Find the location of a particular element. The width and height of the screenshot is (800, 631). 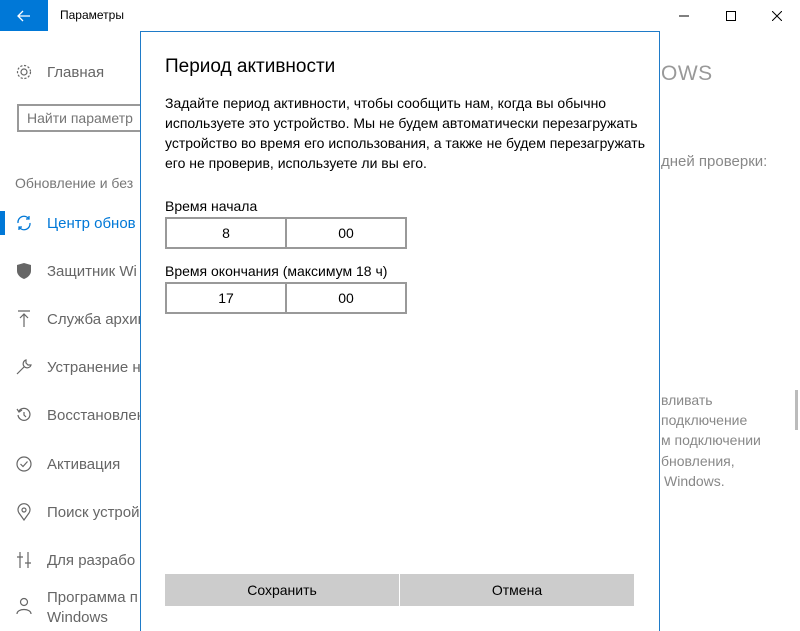

insider-icon is located at coordinates (24, 606).